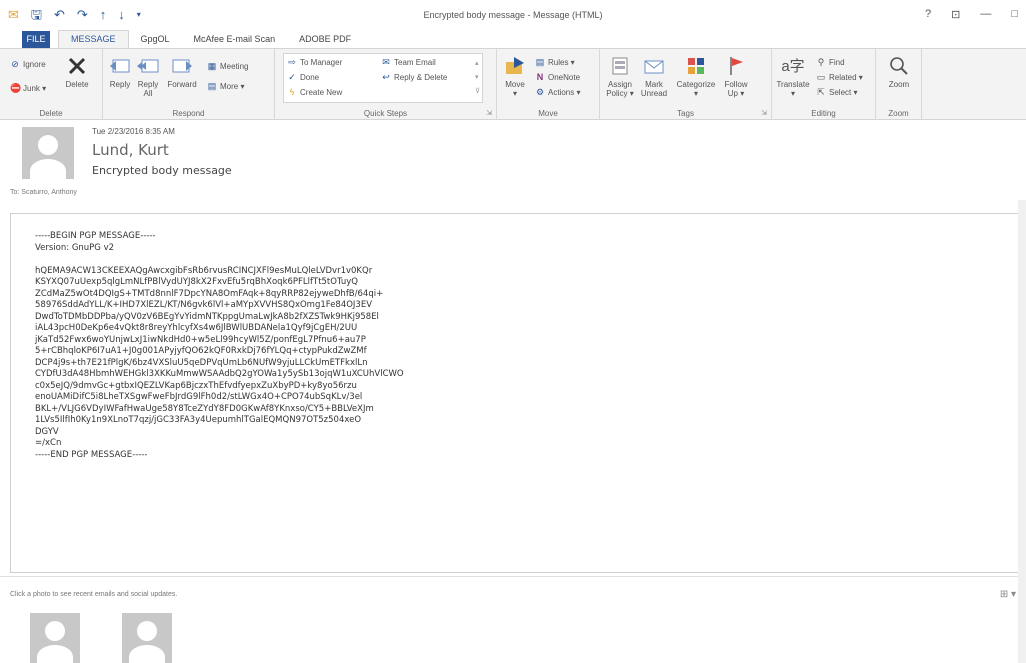  I want to click on save-button: 🖫, so click(36, 14).